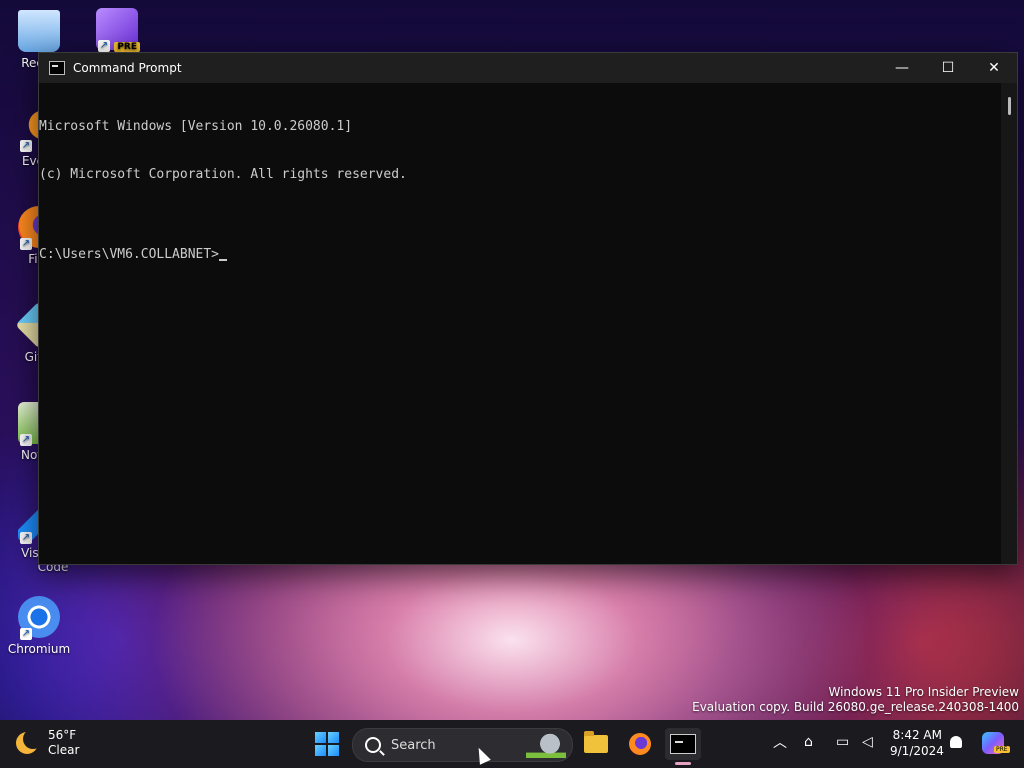  I want to click on clock-date: 9/1/2024, so click(917, 751).